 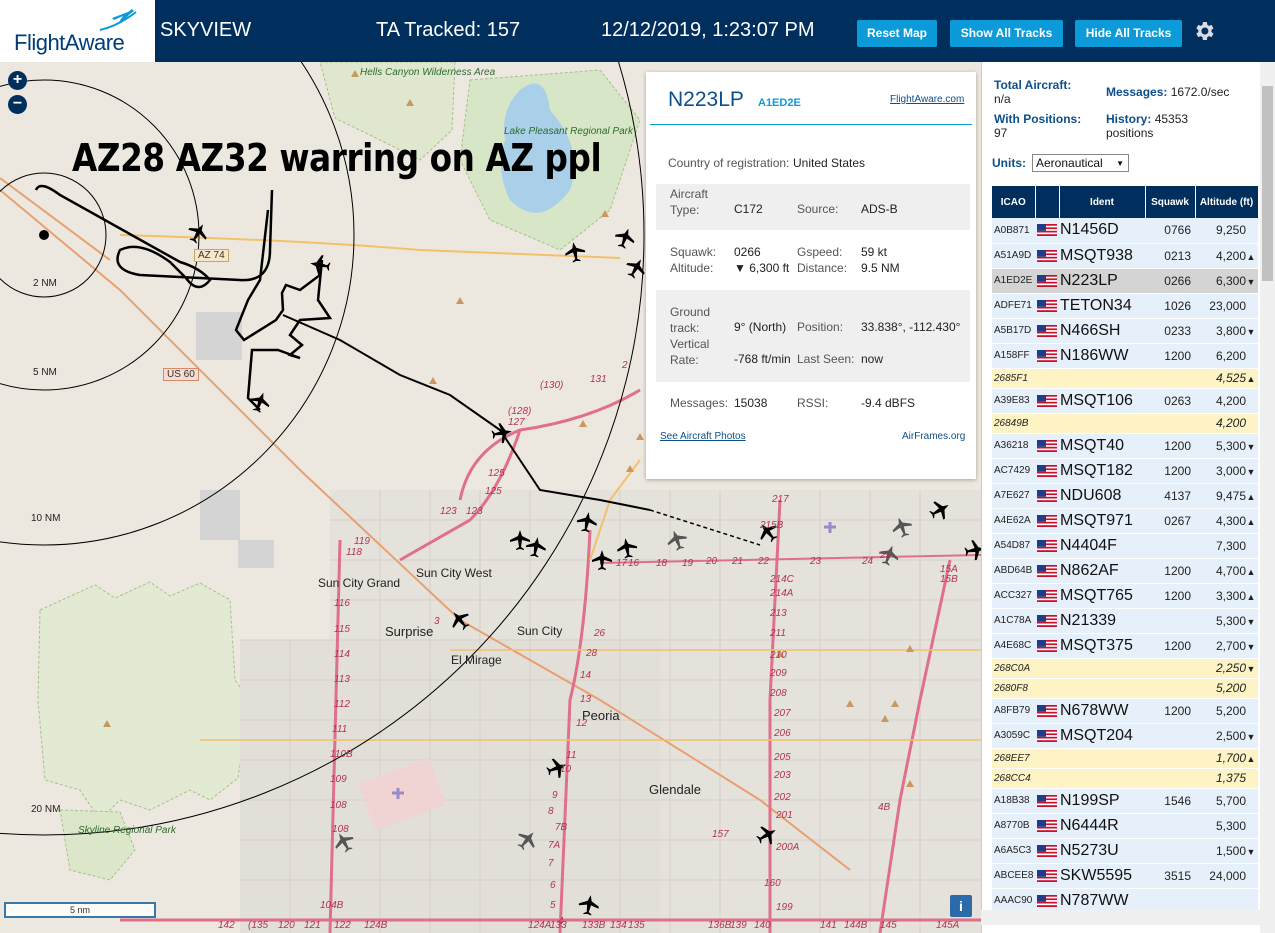 What do you see at coordinates (1230, 645) in the screenshot?
I see `altitude-value: 2,700` at bounding box center [1230, 645].